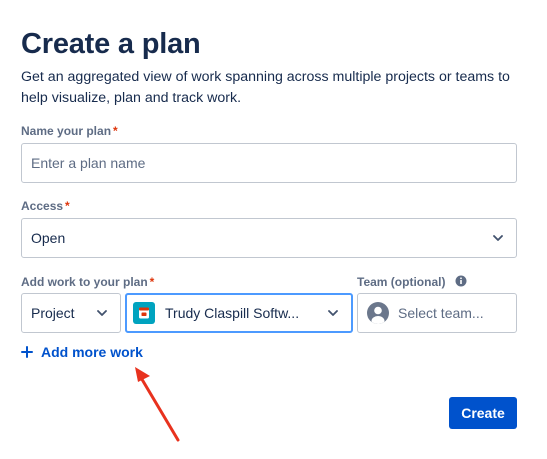 The width and height of the screenshot is (547, 459). What do you see at coordinates (483, 413) in the screenshot?
I see `create-button: Create` at bounding box center [483, 413].